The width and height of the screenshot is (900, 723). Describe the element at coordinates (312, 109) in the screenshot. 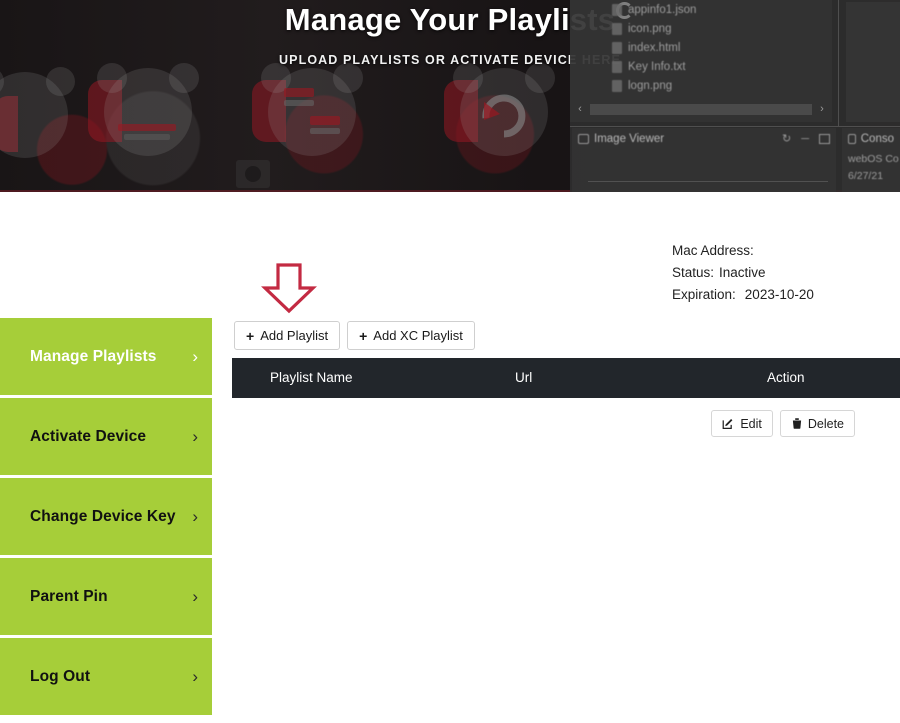

I see `banner-mascot-list-icon` at that location.